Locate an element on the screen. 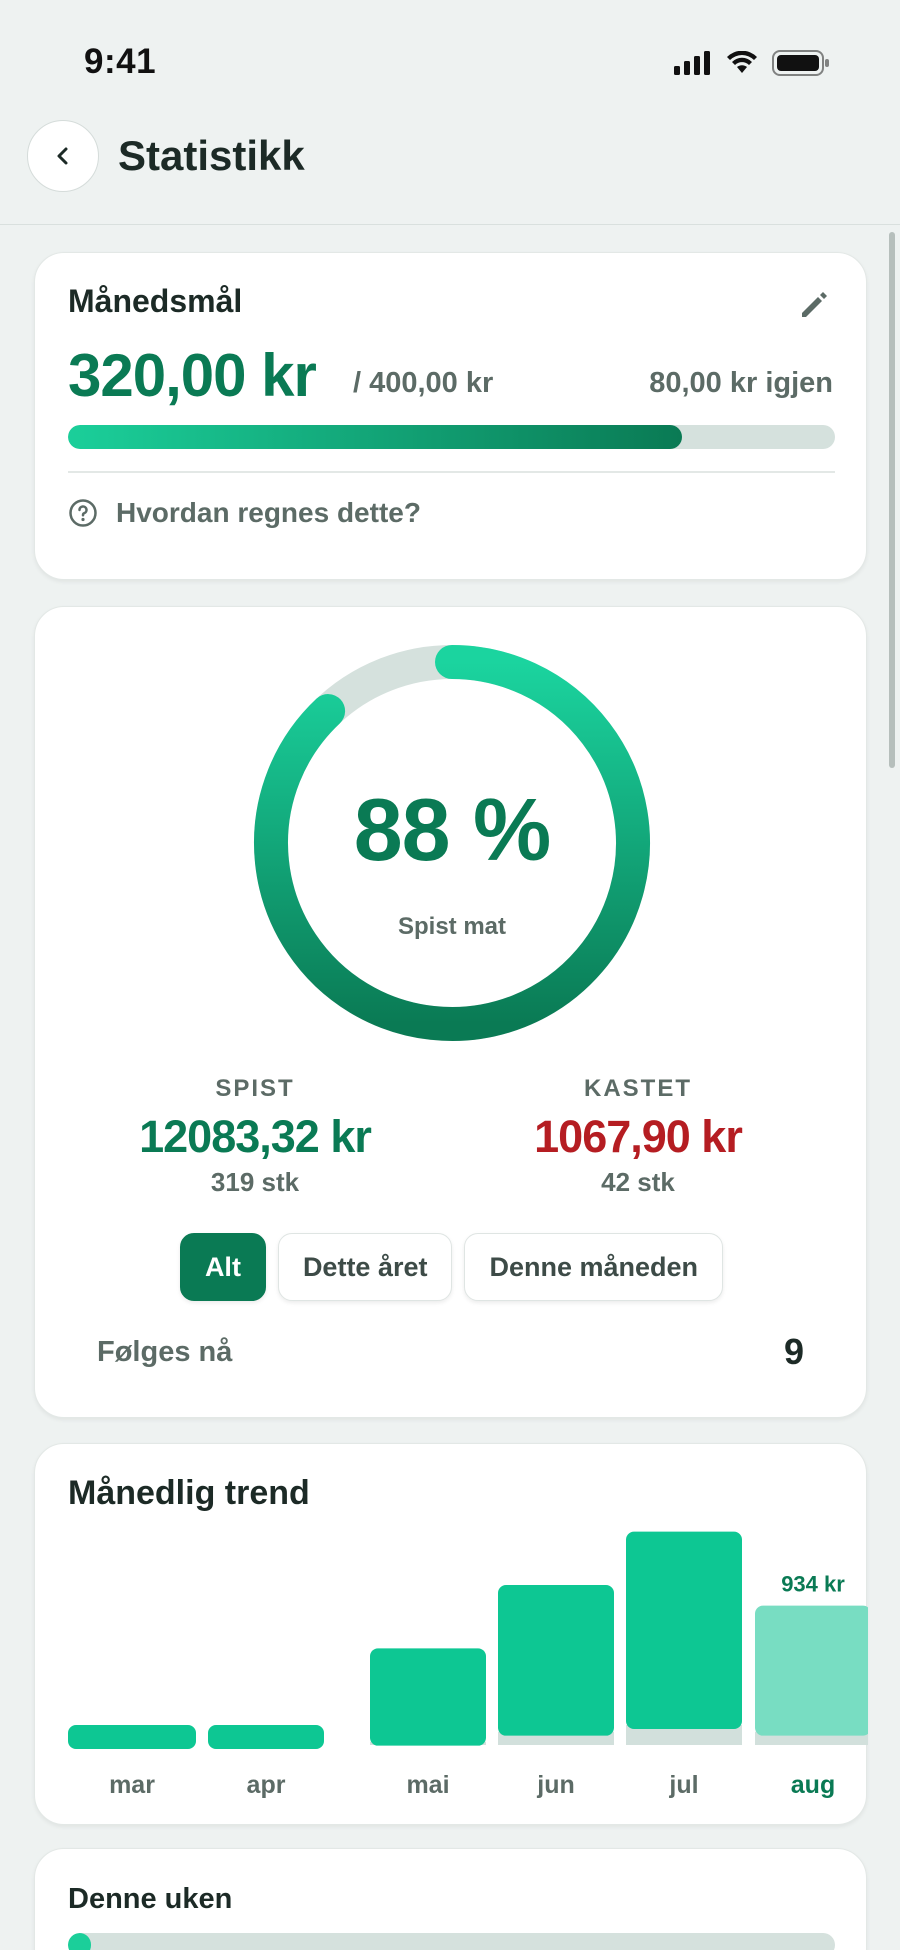  eaten-label: SPIST is located at coordinates (255, 1088).